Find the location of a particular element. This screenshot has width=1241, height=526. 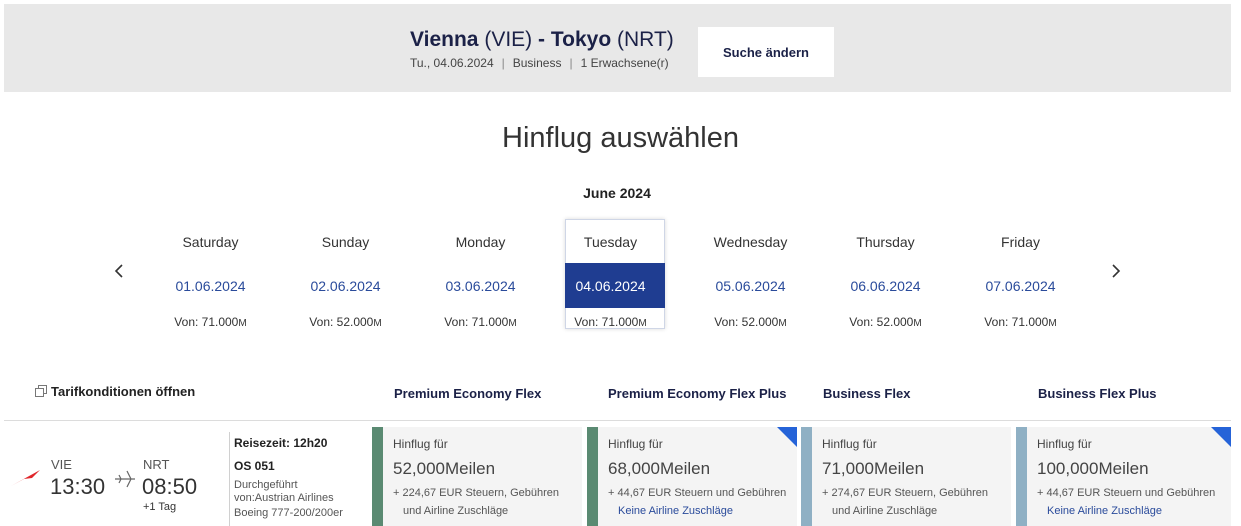

page-title: Hinflug auswählen is located at coordinates (620, 138).